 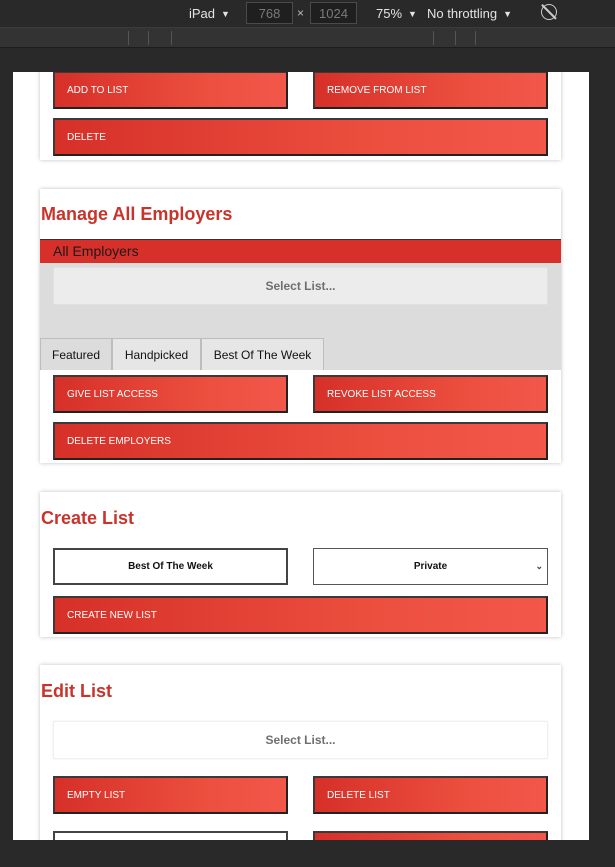 What do you see at coordinates (430, 835) in the screenshot?
I see `edit-list-action-button` at bounding box center [430, 835].